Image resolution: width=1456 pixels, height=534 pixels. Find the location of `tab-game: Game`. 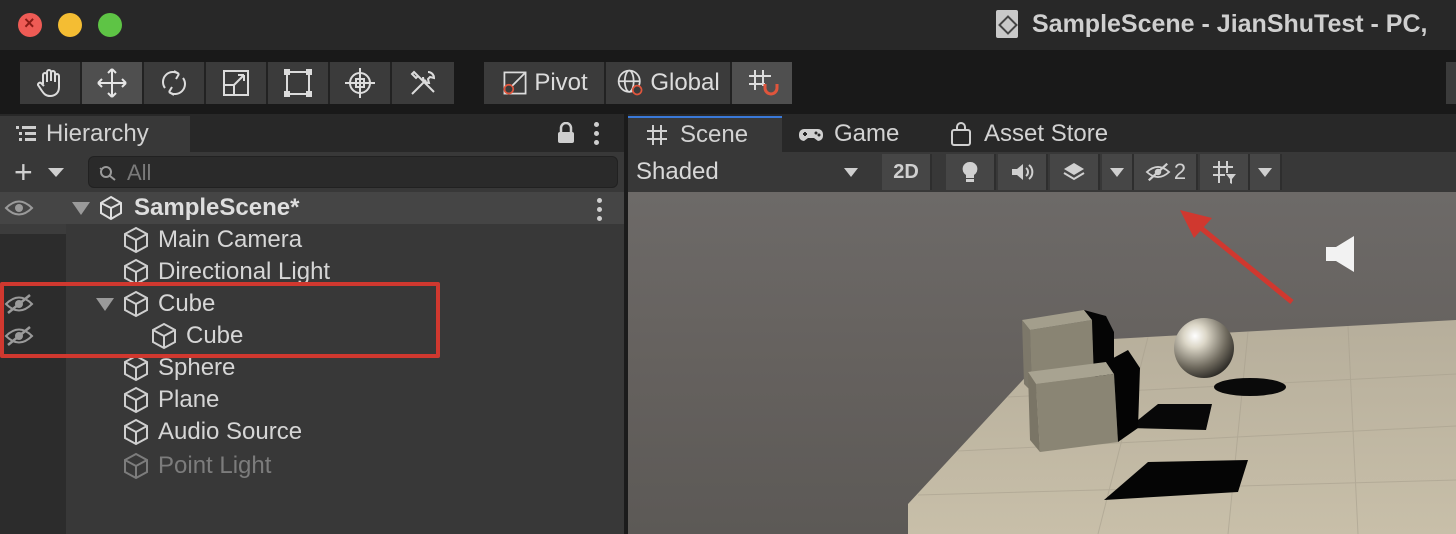

tab-game: Game is located at coordinates (866, 134).